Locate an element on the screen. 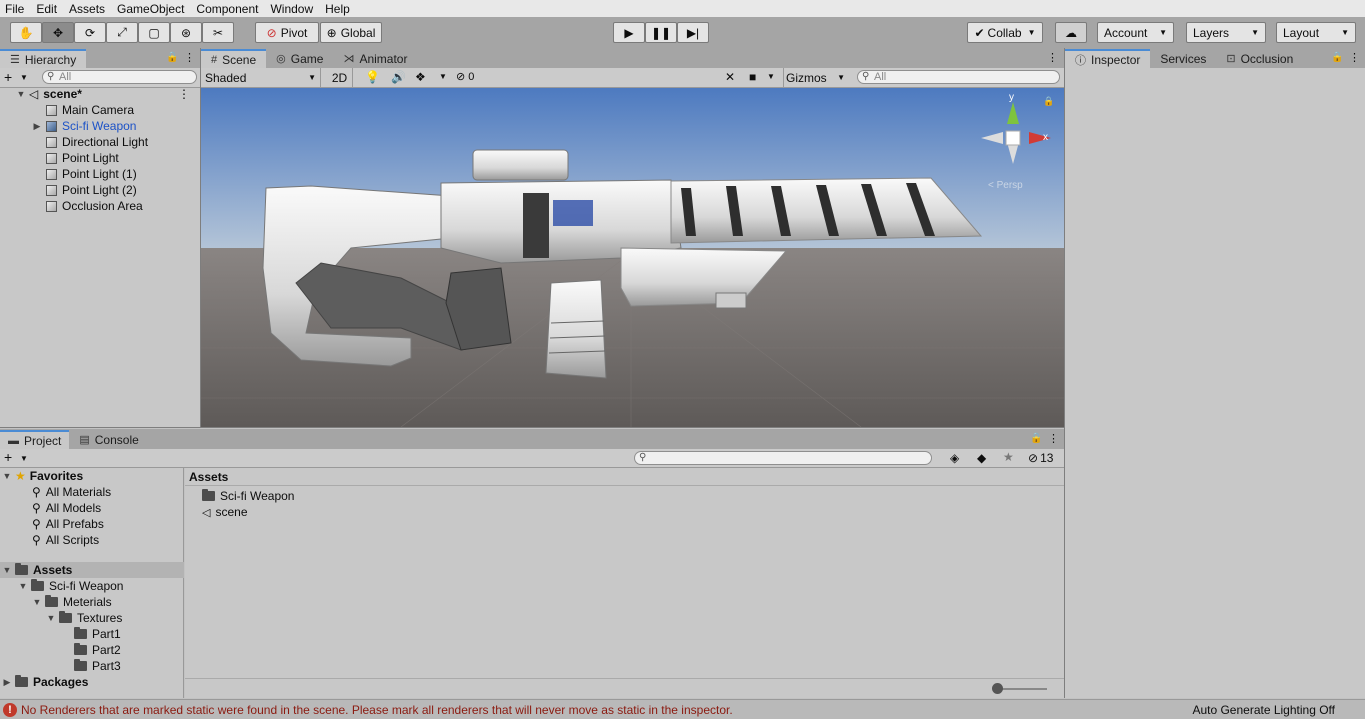  folder-item: Part3 is located at coordinates (97, 666).